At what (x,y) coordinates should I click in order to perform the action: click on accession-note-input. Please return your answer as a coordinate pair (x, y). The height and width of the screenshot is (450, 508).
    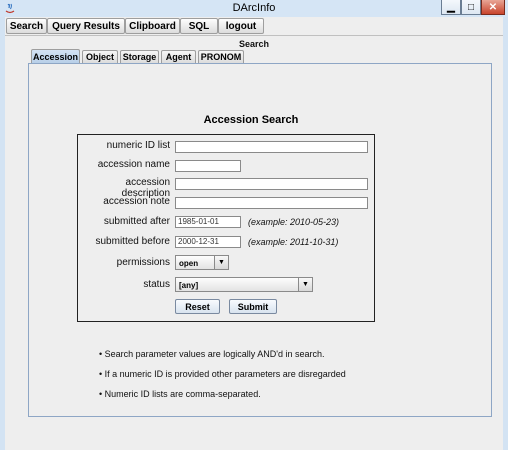
    Looking at the image, I should click on (271, 203).